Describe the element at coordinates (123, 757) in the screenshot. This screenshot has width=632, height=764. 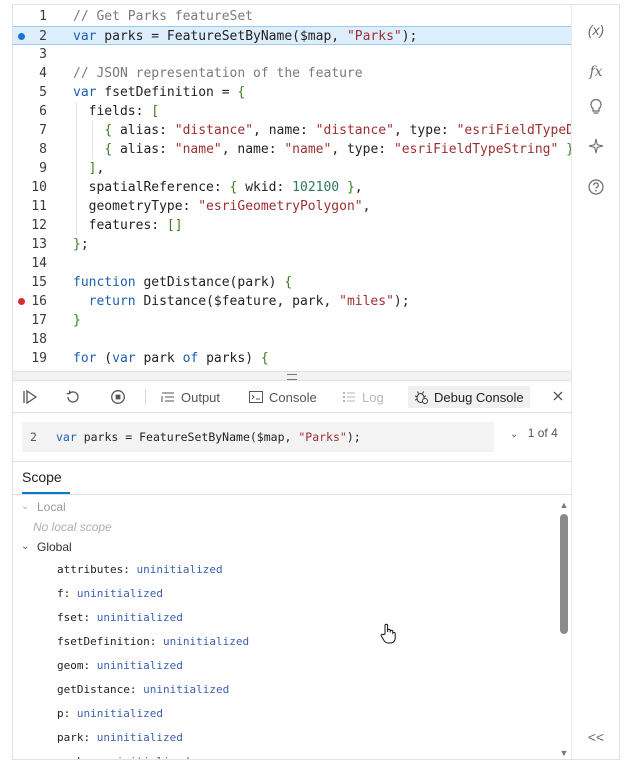
I see `scope-variable: parks: uninitialized` at that location.